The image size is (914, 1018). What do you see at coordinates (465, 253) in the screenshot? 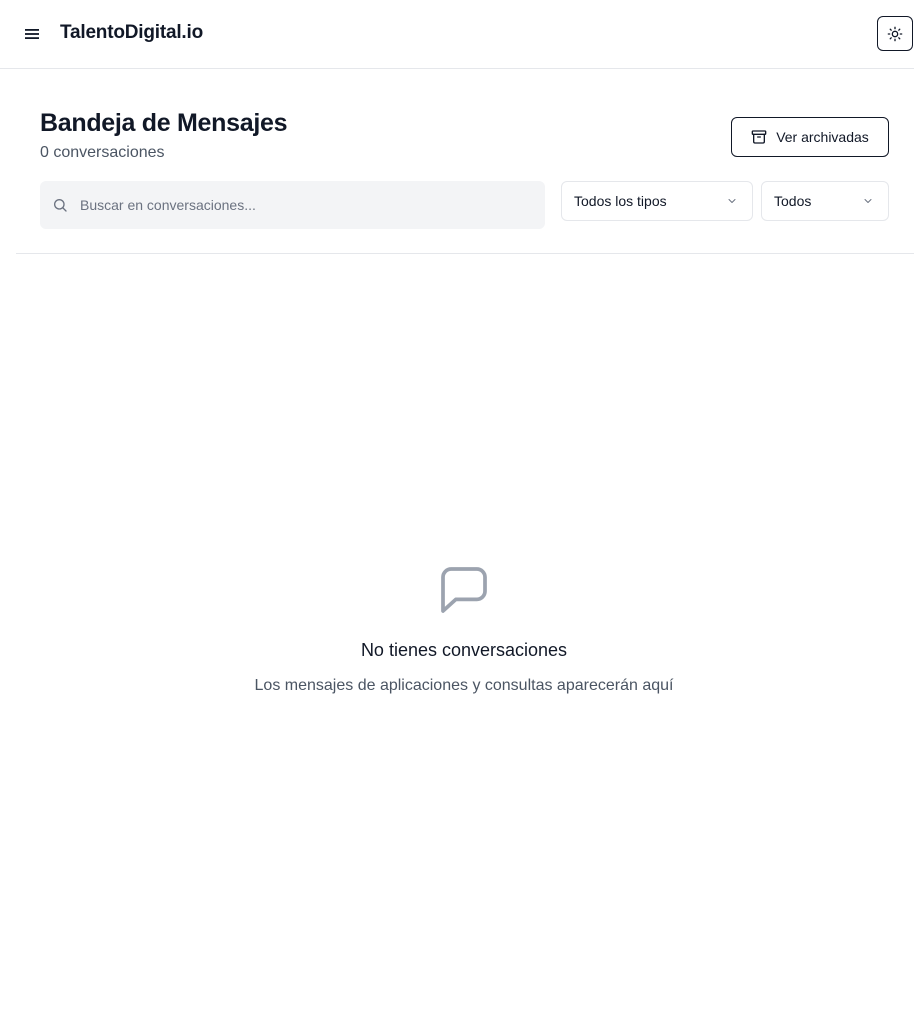
I see `section-divider` at bounding box center [465, 253].